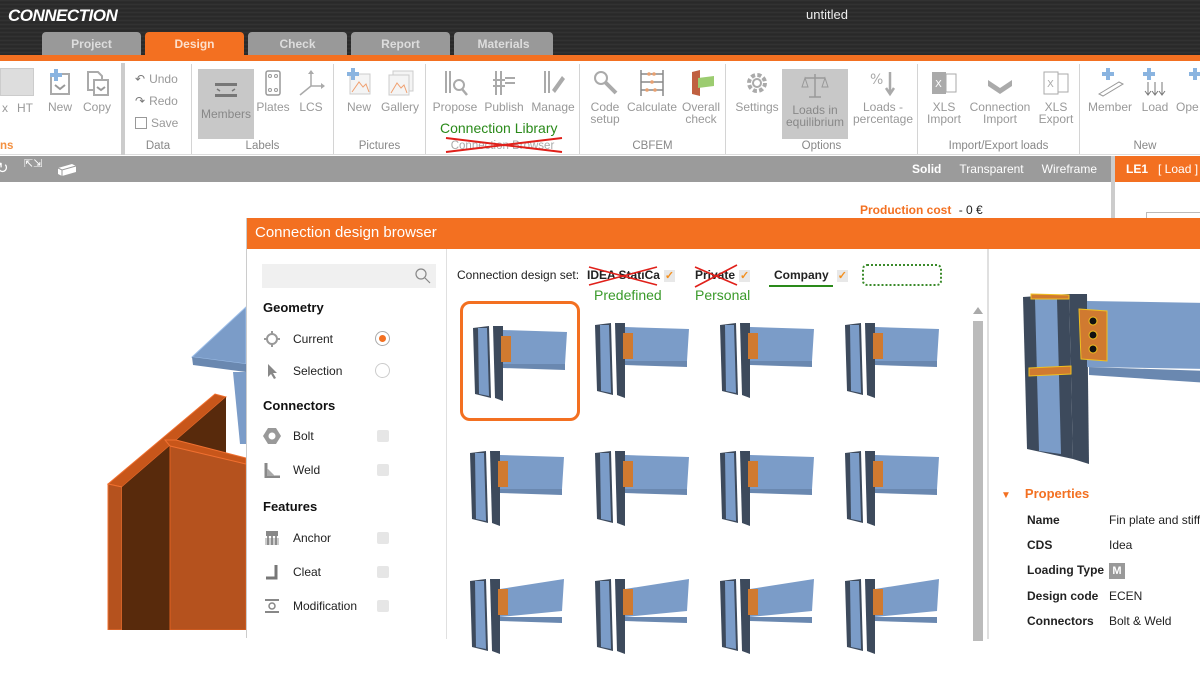 The width and height of the screenshot is (1200, 677). What do you see at coordinates (978, 310) in the screenshot?
I see `scroll-up-arrow` at bounding box center [978, 310].